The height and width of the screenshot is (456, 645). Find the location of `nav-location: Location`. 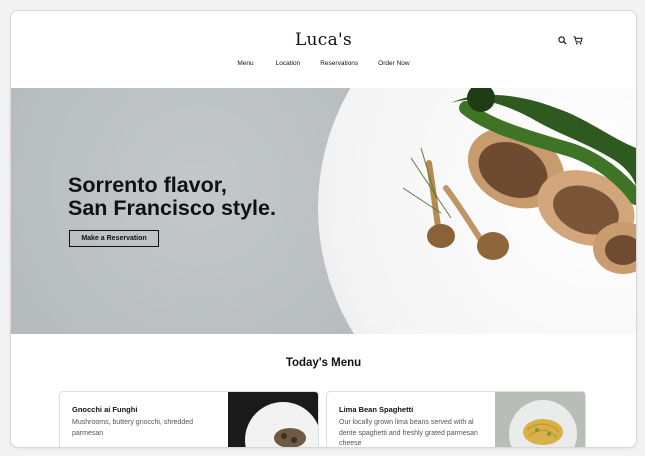

nav-location: Location is located at coordinates (288, 63).